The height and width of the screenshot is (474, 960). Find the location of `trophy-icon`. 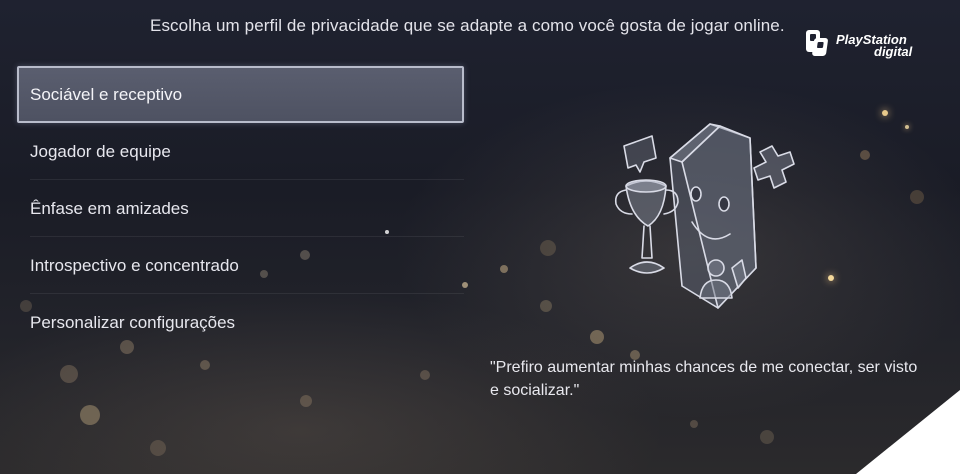

trophy-icon is located at coordinates (646, 226).